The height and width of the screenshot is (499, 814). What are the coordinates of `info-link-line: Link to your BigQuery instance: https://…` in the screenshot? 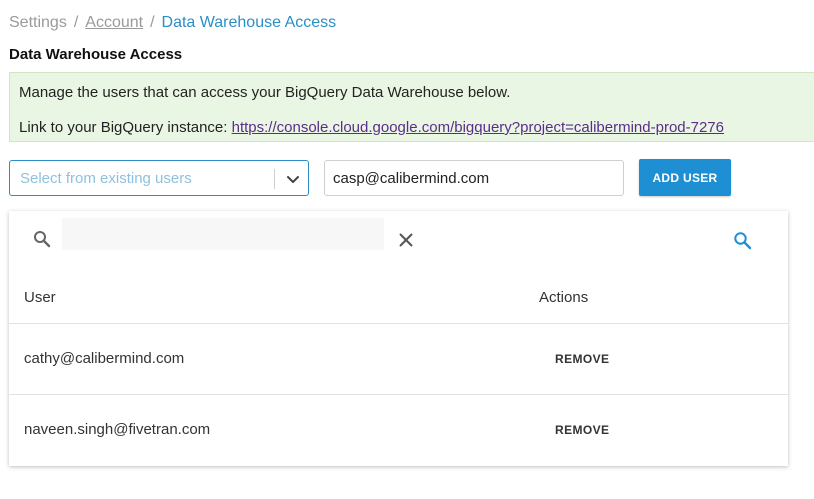 It's located at (371, 127).